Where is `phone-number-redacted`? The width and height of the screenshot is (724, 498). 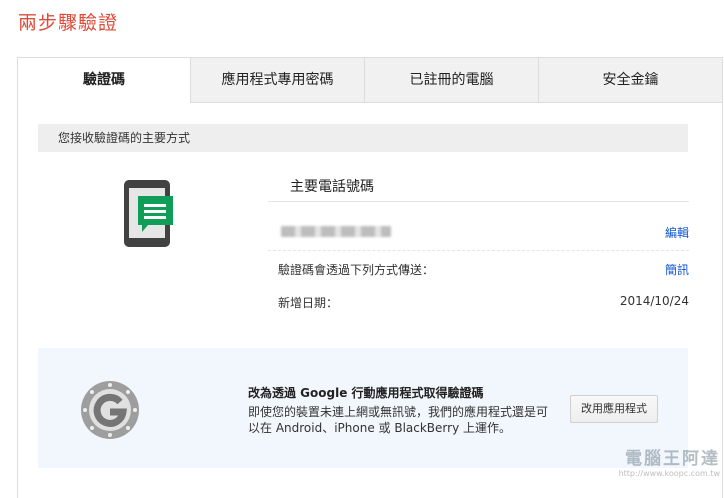
phone-number-redacted is located at coordinates (336, 231).